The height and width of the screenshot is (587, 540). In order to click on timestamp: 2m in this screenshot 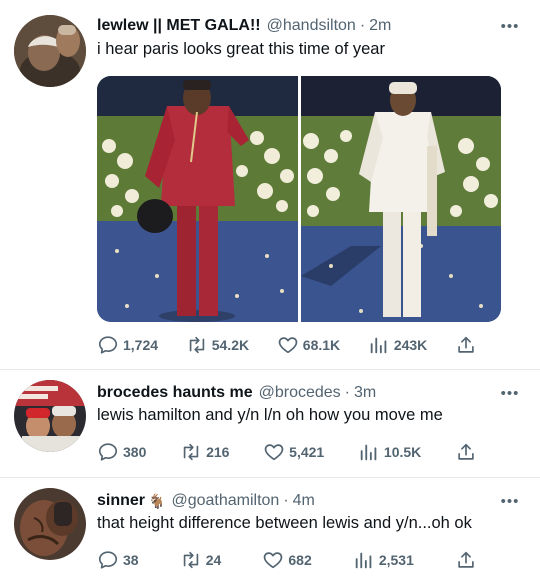, I will do `click(380, 26)`.